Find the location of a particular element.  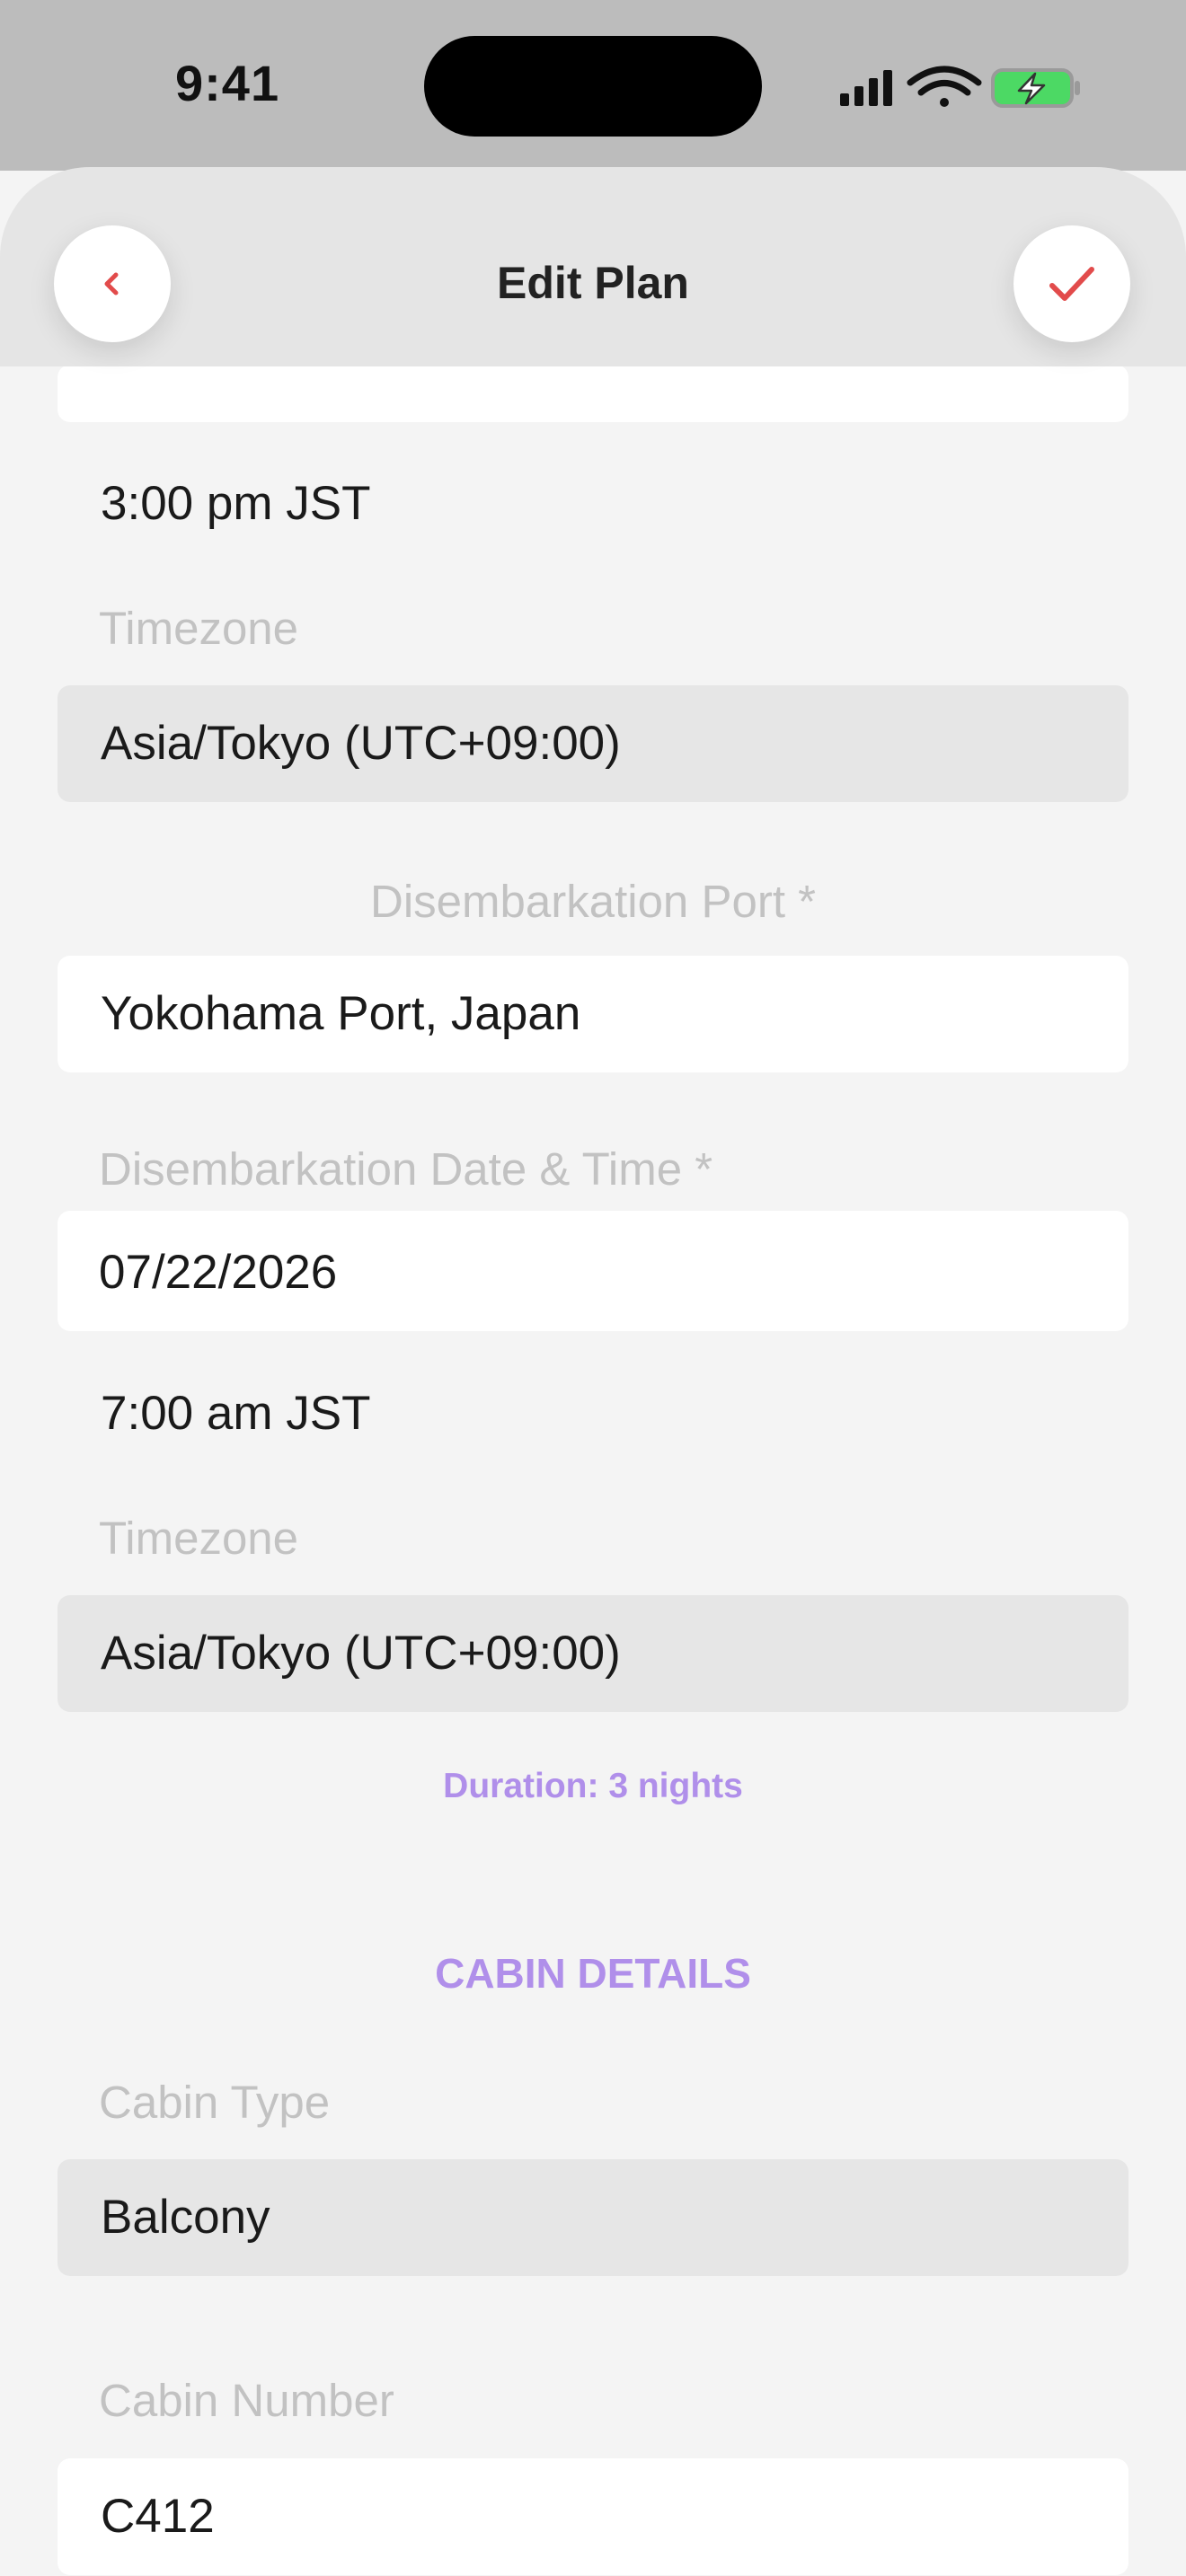

chevron-left-icon is located at coordinates (111, 284).